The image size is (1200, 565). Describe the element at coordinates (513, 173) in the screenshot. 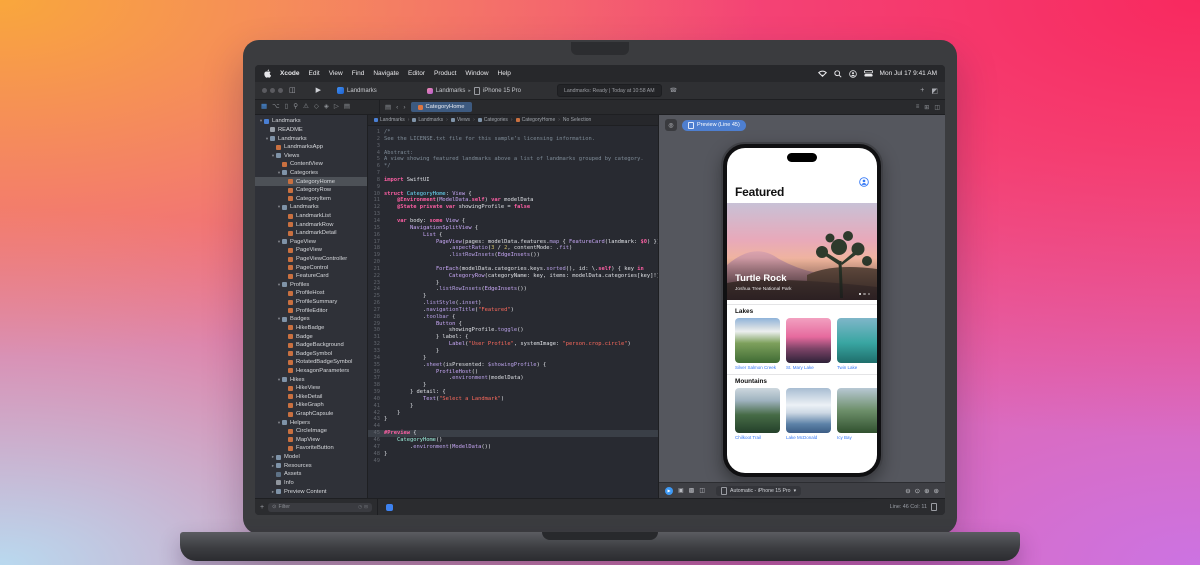

I see `code-line-7: 7` at that location.